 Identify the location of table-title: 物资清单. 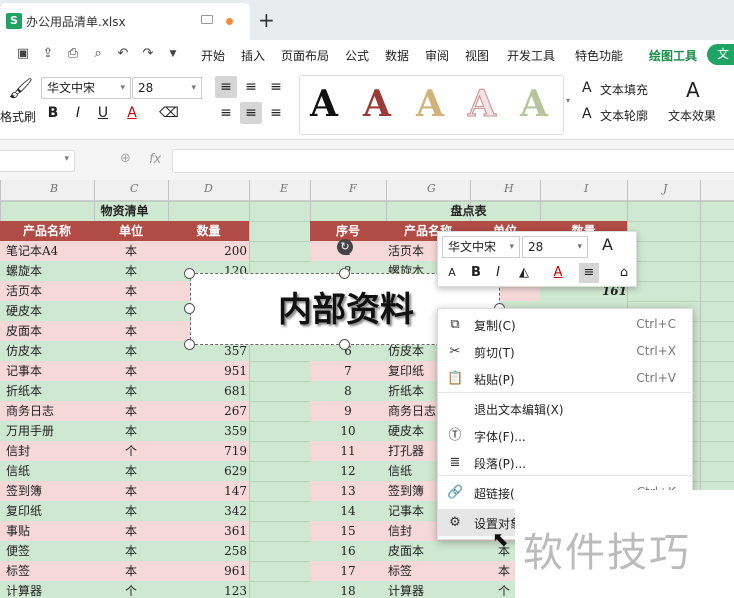
(124, 211).